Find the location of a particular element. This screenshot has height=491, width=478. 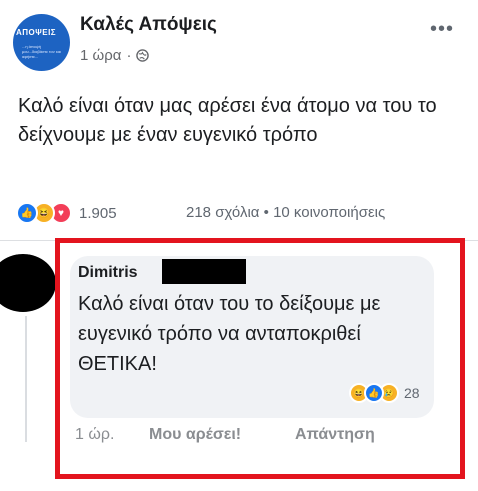

post-meta: 1 ώρα · is located at coordinates (115, 55).